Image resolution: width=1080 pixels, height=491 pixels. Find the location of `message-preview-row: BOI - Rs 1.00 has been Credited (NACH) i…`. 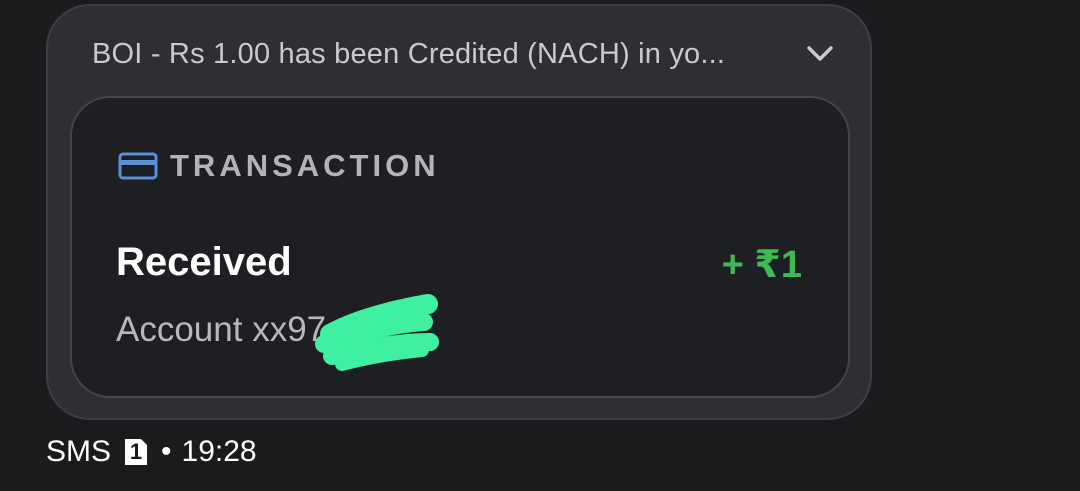

message-preview-row: BOI - Rs 1.00 has been Credited (NACH) i… is located at coordinates (462, 54).